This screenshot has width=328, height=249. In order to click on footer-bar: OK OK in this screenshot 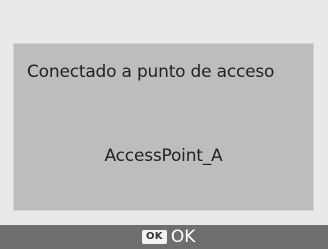, I will do `click(164, 237)`.